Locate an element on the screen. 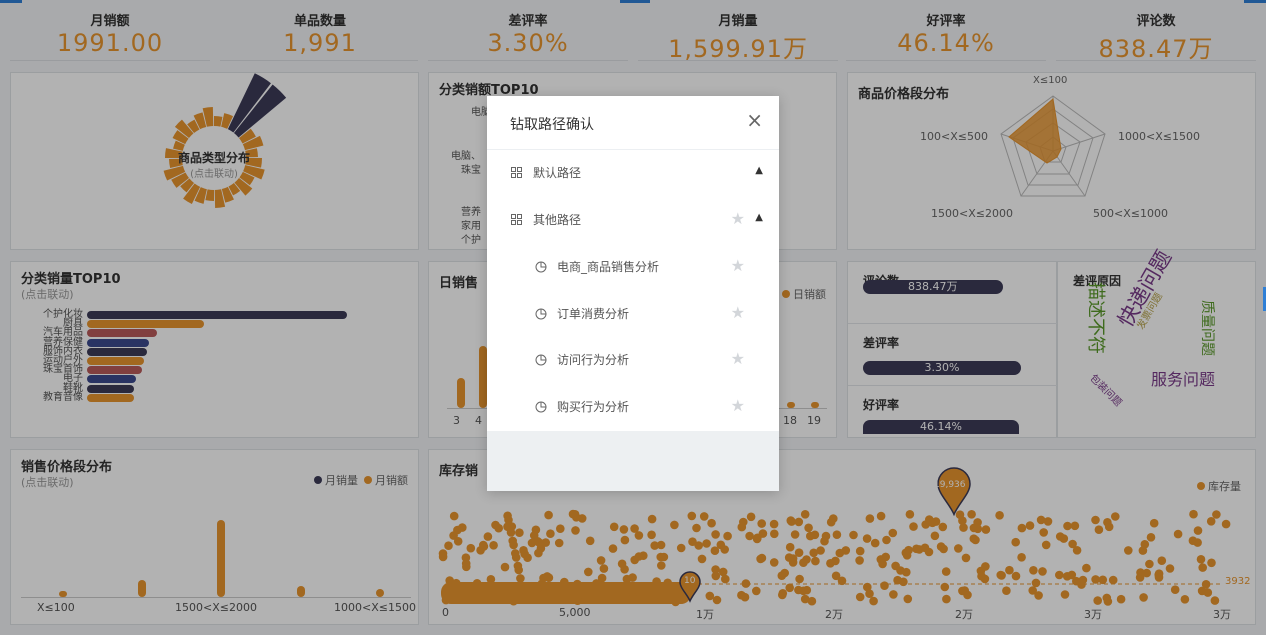 This screenshot has width=1266, height=635. path-item: 订单消费分析 ★ is located at coordinates (633, 315).